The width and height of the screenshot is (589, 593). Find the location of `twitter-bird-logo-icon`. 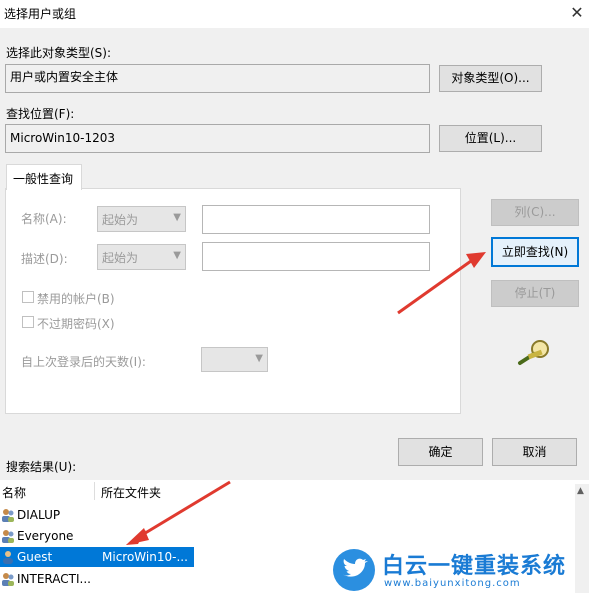

twitter-bird-logo-icon is located at coordinates (354, 570).